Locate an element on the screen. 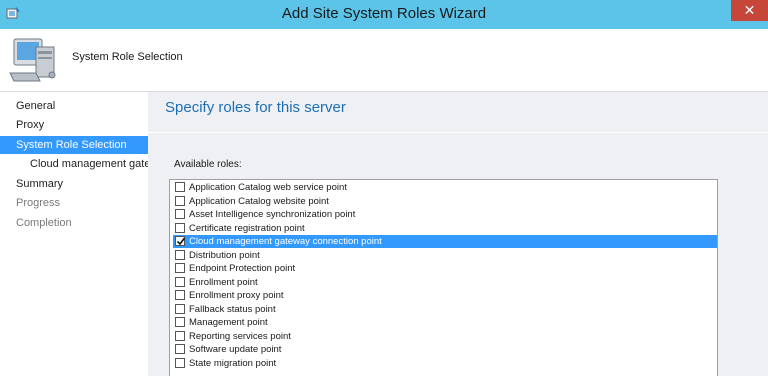 This screenshot has width=768, height=376. page-title: System Role Selection is located at coordinates (127, 57).